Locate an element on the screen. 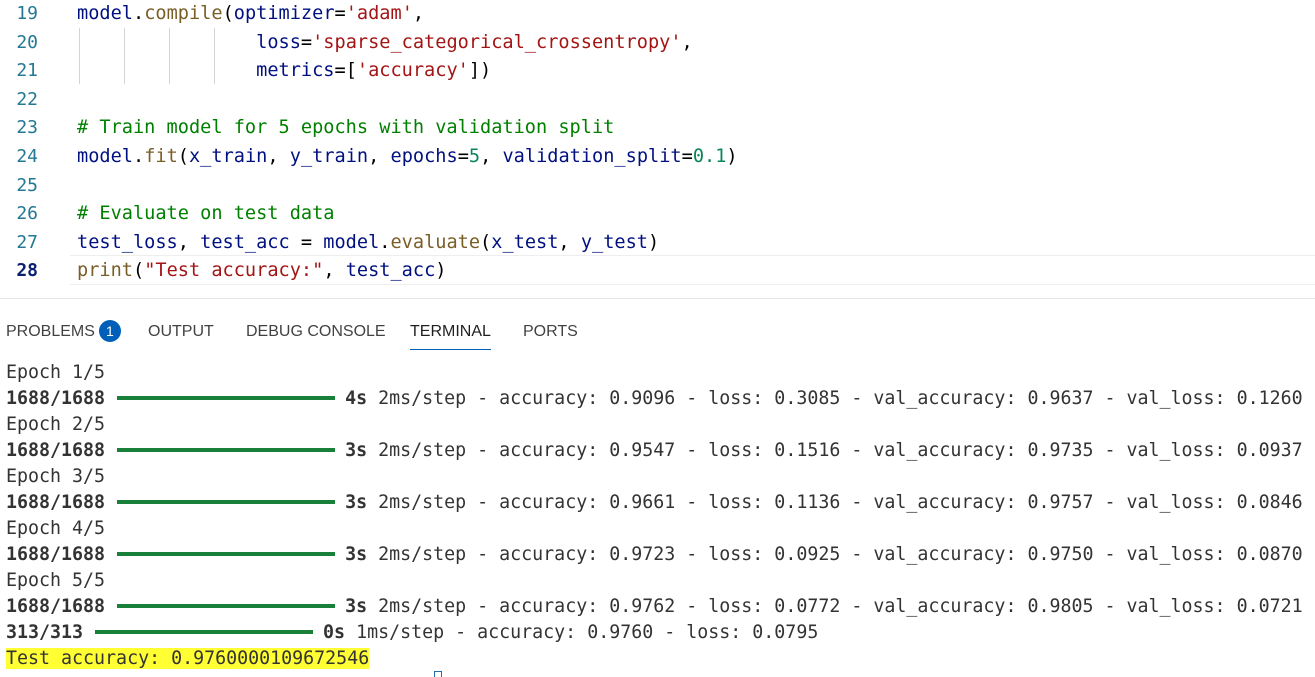  code-token: evaluate is located at coordinates (435, 242).